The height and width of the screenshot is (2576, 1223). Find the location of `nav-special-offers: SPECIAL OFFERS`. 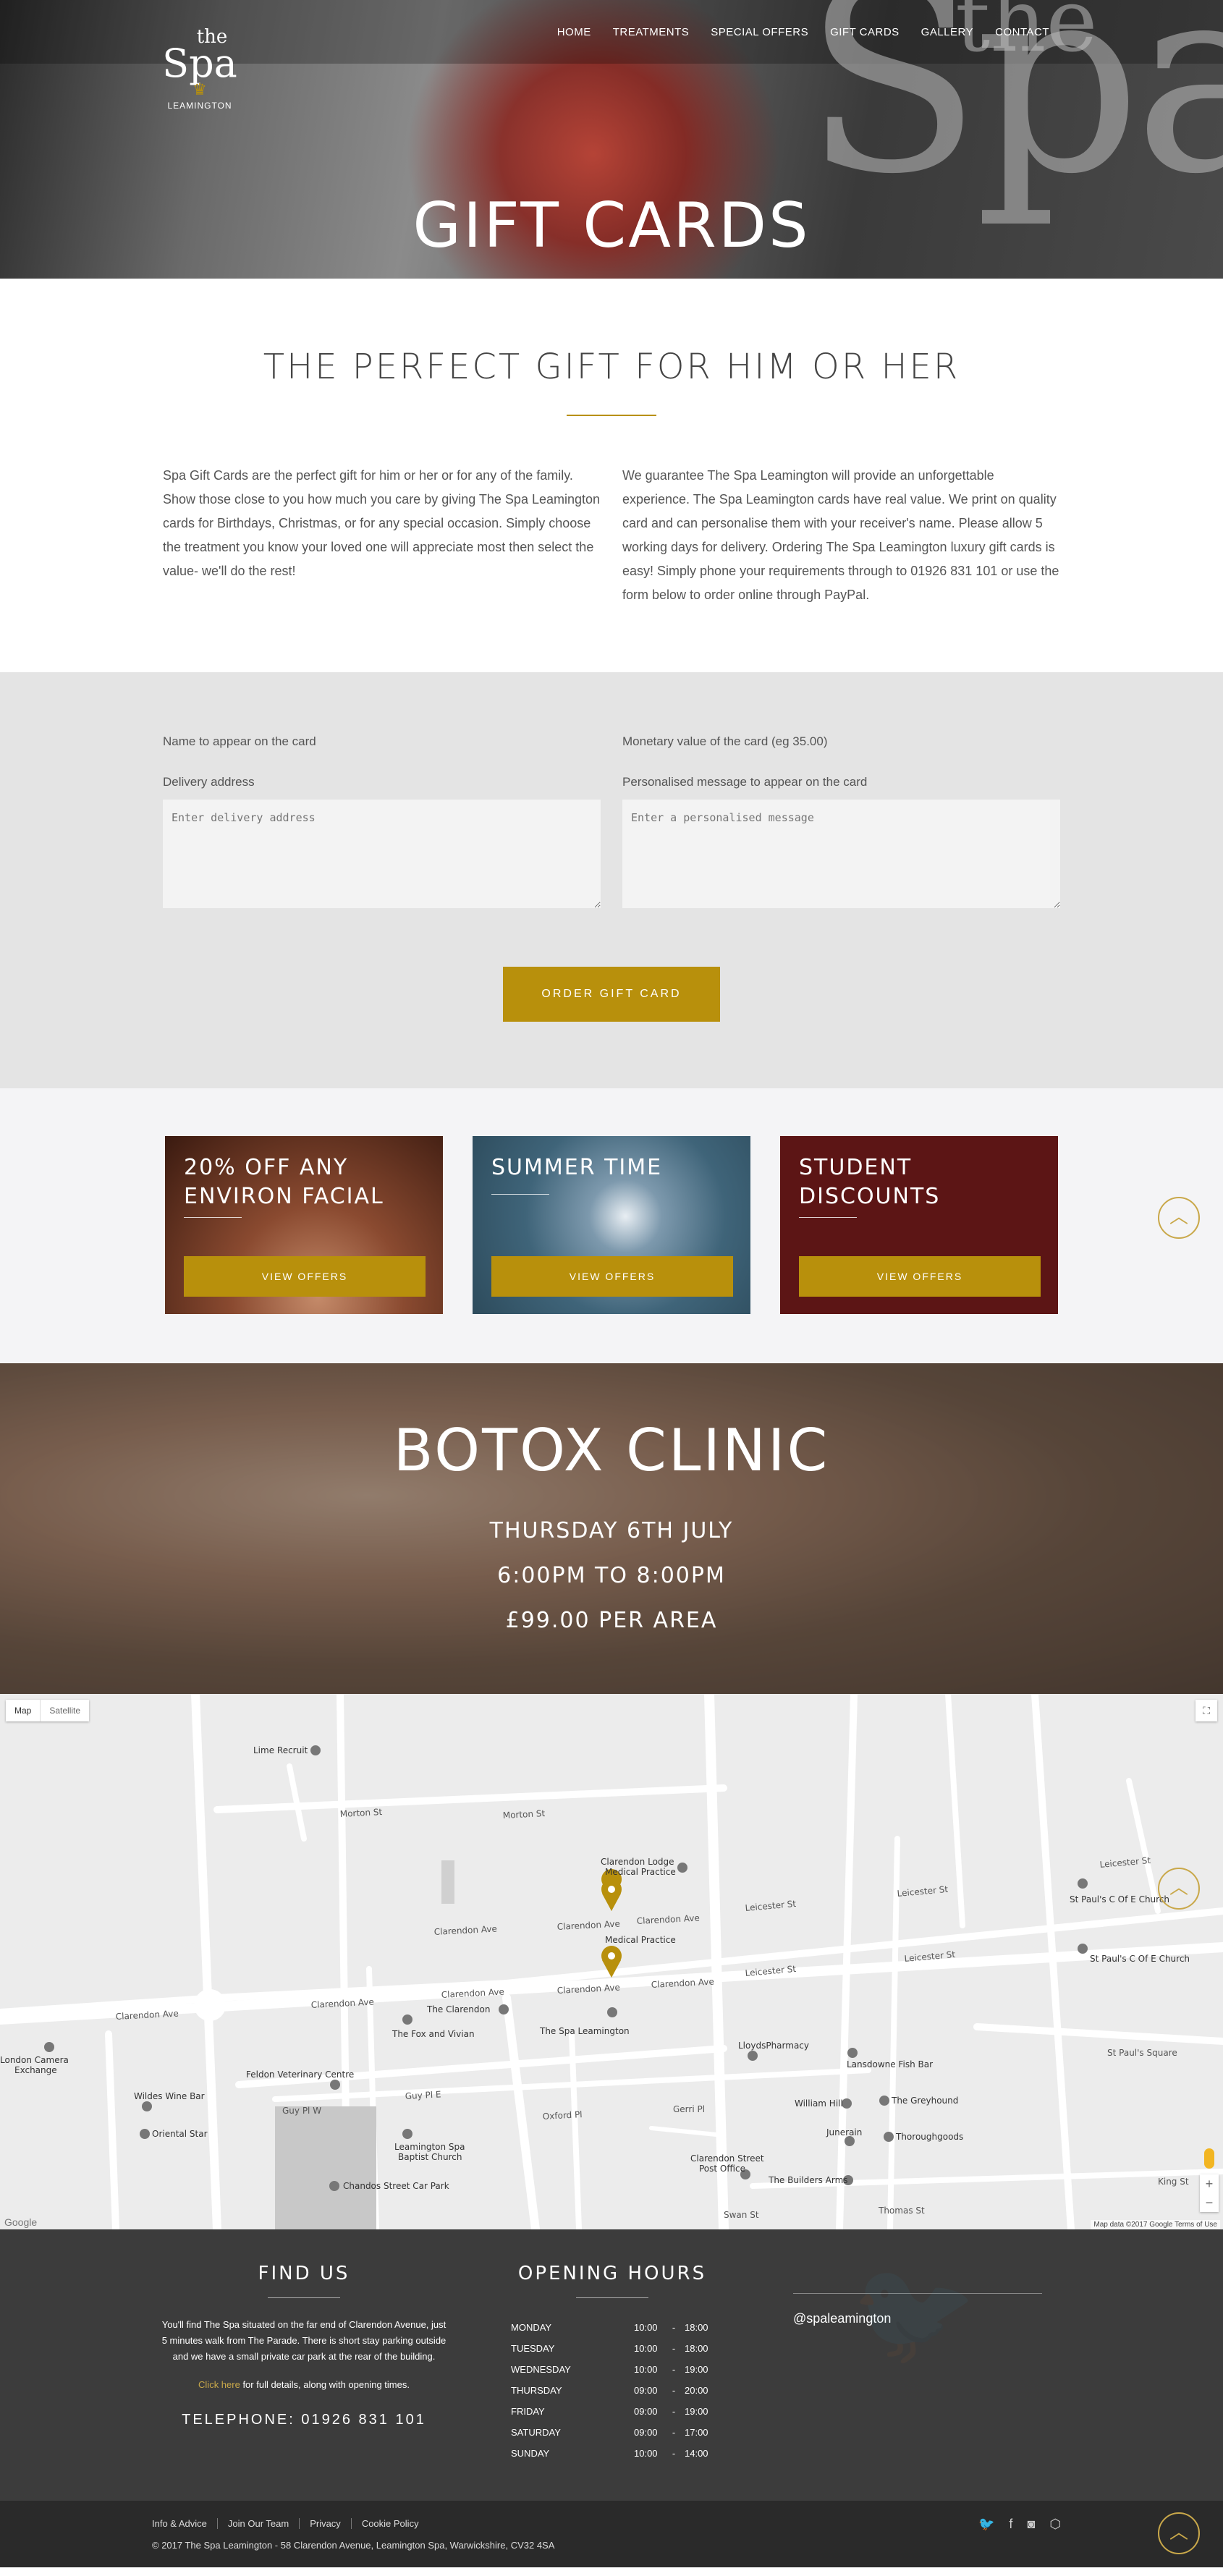

nav-special-offers: SPECIAL OFFERS is located at coordinates (759, 32).